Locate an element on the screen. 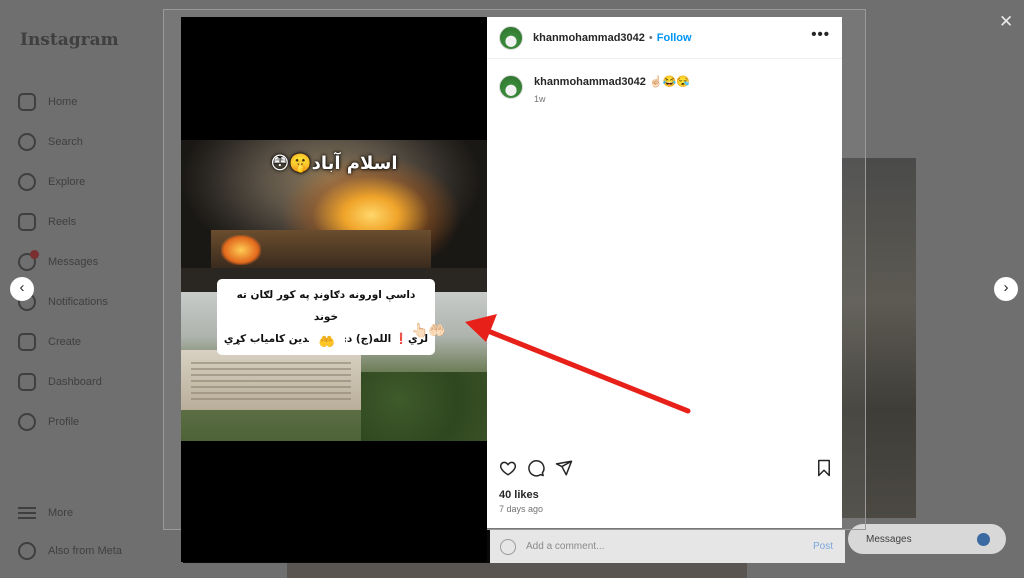 The image size is (1024, 578). sidebar-item-meta: Also from Meta is located at coordinates (70, 551).